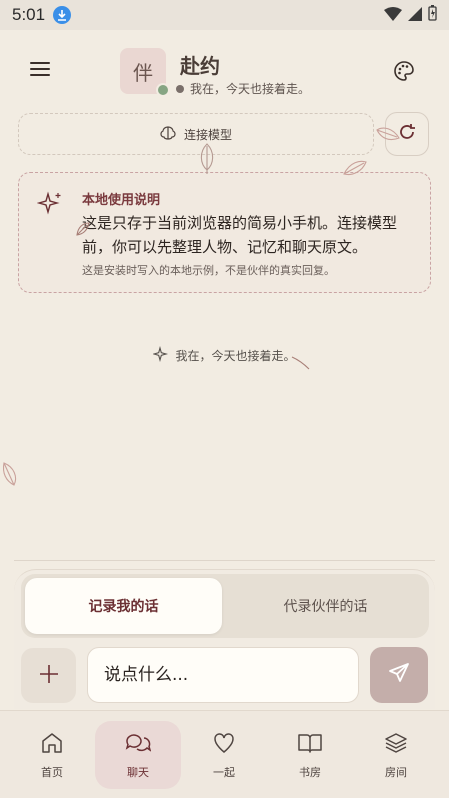 The height and width of the screenshot is (798, 449). What do you see at coordinates (223, 675) in the screenshot?
I see `message-input` at bounding box center [223, 675].